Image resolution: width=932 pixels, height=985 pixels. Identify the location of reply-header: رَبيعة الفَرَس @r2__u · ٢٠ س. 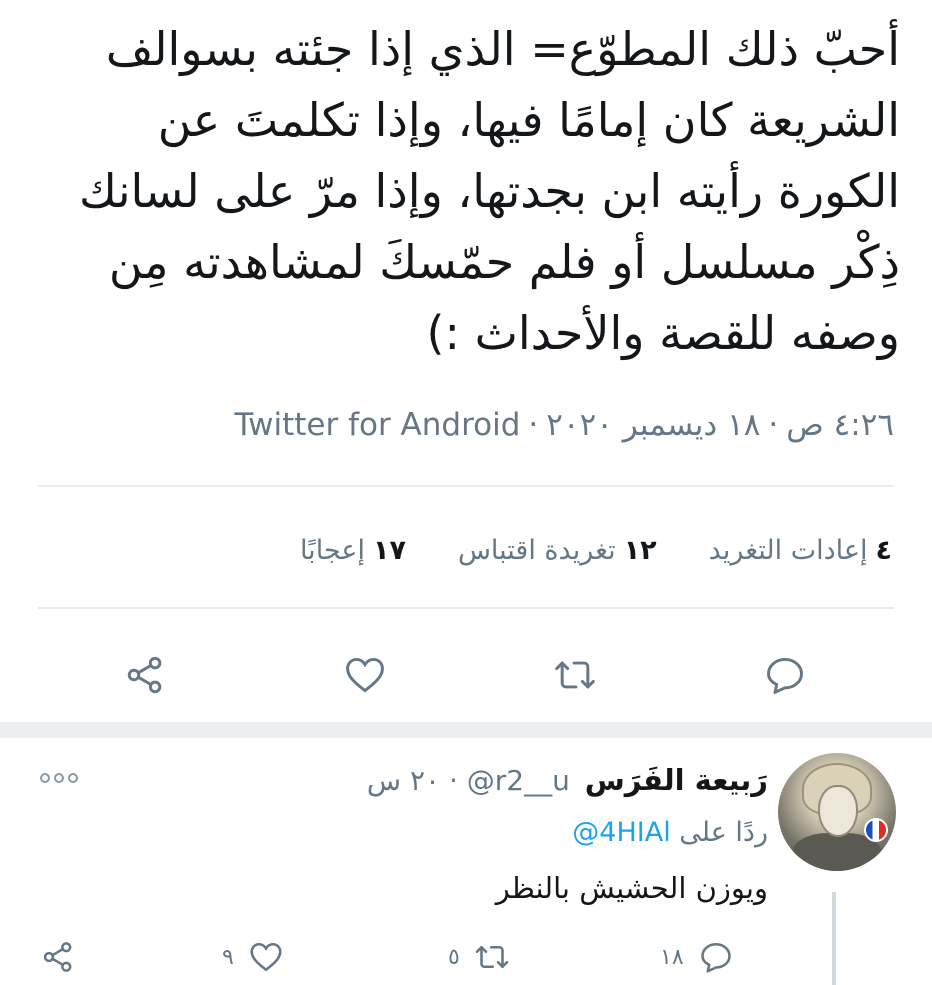
(567, 780).